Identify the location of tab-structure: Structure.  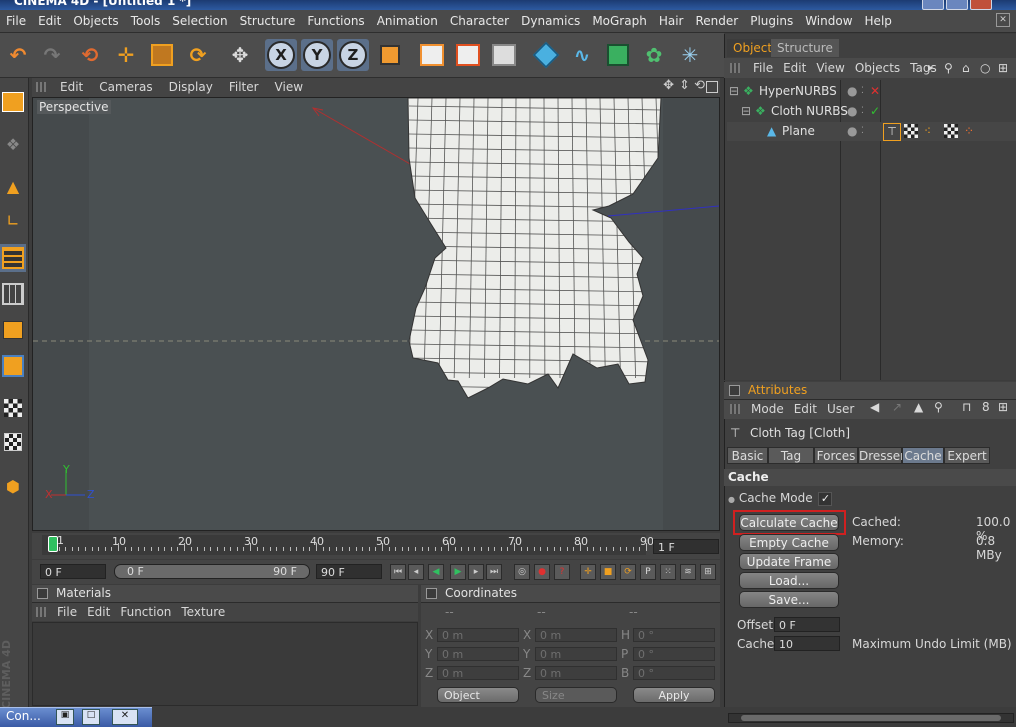
(805, 48).